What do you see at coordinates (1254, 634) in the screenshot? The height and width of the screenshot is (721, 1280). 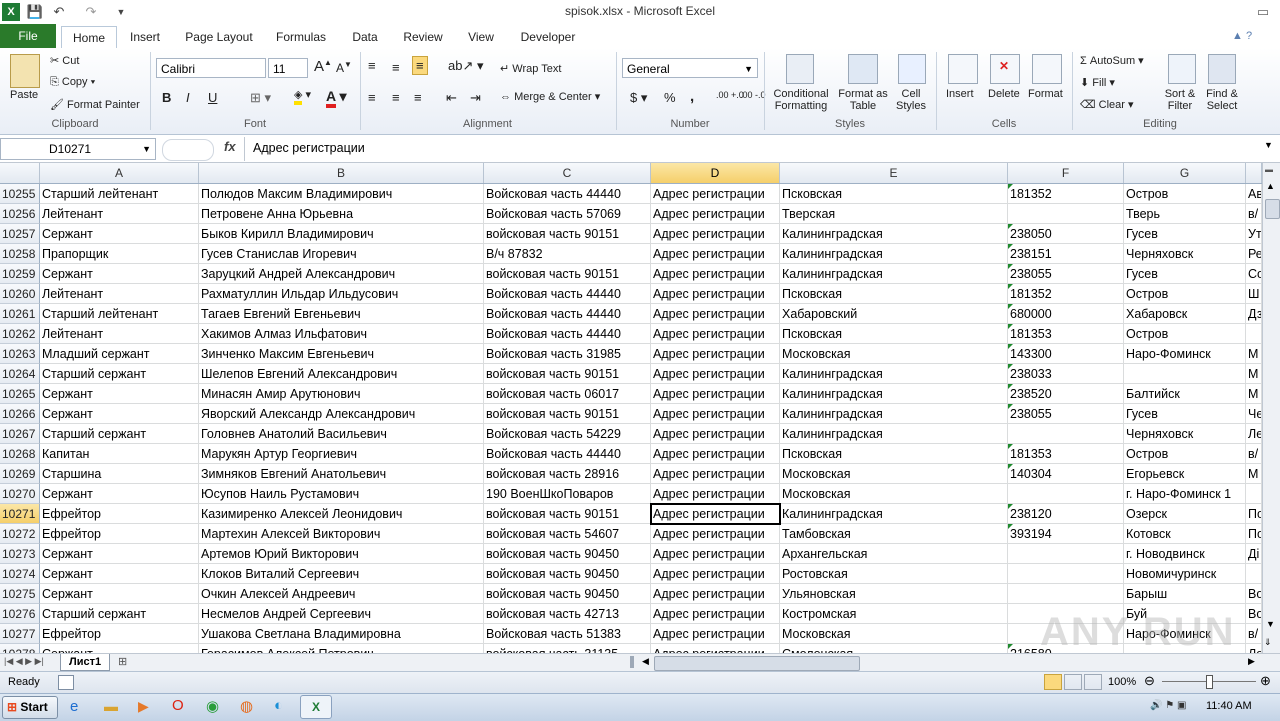 I see `cell-h: в/` at bounding box center [1254, 634].